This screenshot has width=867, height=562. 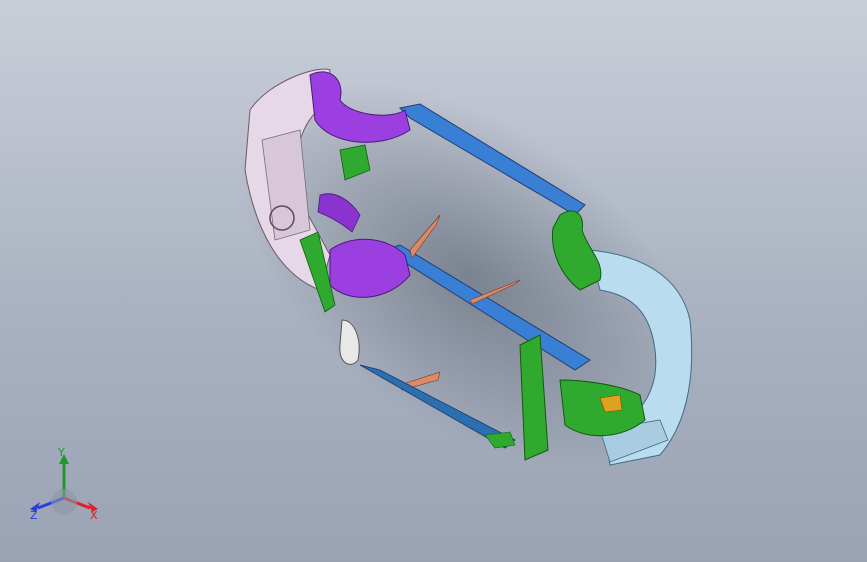 I want to click on y-axis-label: Y, so click(x=61, y=452).